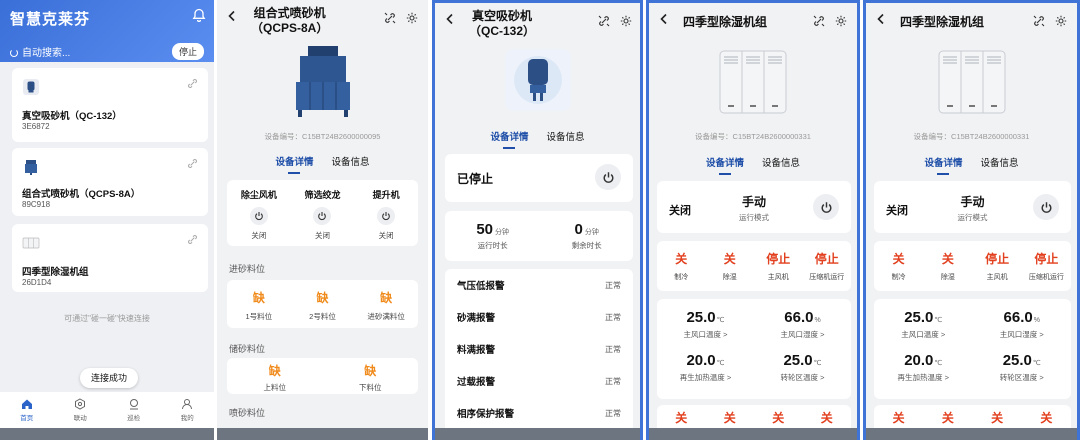 Image resolution: width=1080 pixels, height=440 pixels. What do you see at coordinates (109, 378) in the screenshot?
I see `connect-success-button: 连接成功` at bounding box center [109, 378].